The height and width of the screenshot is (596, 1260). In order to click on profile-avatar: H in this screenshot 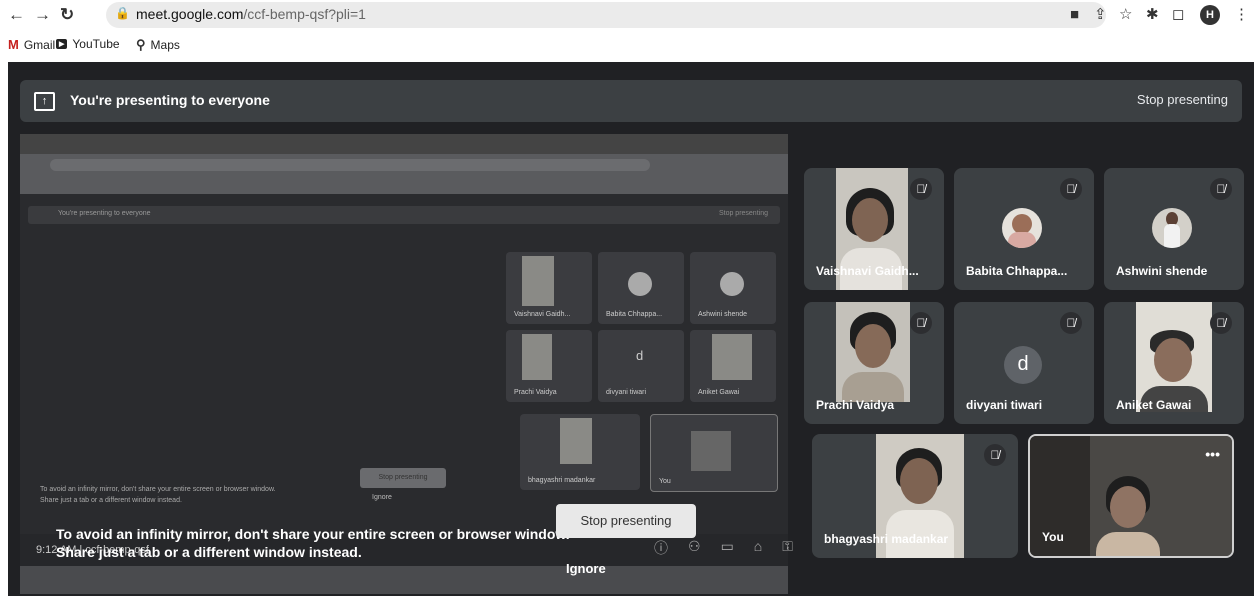, I will do `click(1210, 15)`.